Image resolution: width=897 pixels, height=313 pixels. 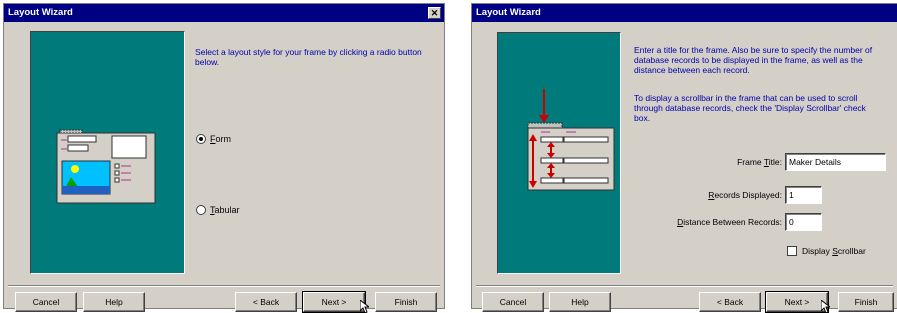 I want to click on frame-title-label: Frame Title:, so click(x=759, y=162).